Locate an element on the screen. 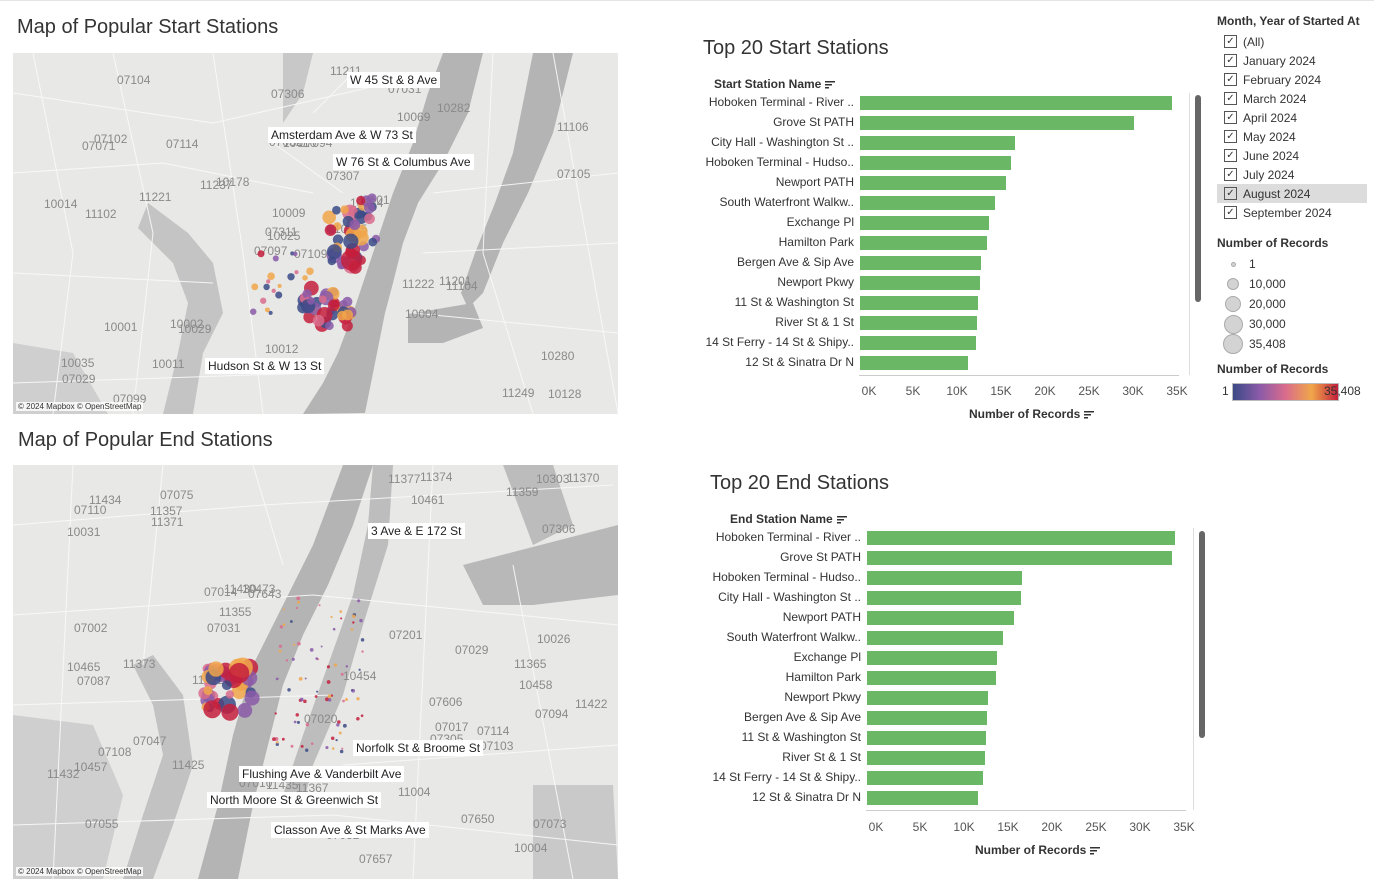 This screenshot has height=882, width=1374. bar-label: Newport PATH is located at coordinates (815, 182).